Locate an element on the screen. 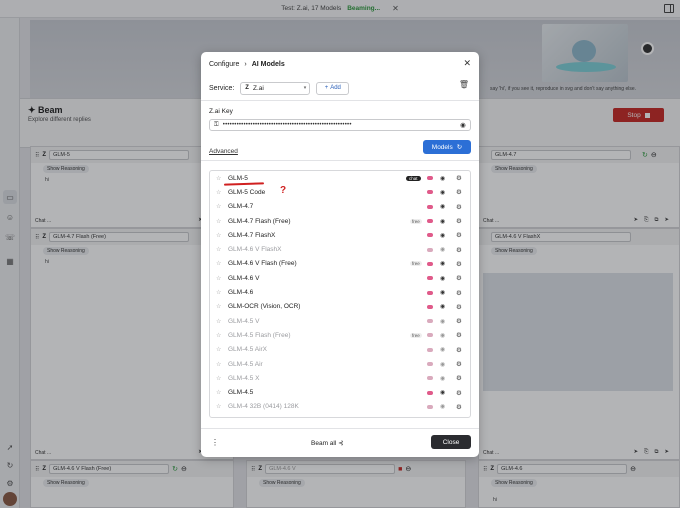 Image resolution: width=680 pixels, height=508 pixels. advanced-link: Advanced is located at coordinates (223, 151).